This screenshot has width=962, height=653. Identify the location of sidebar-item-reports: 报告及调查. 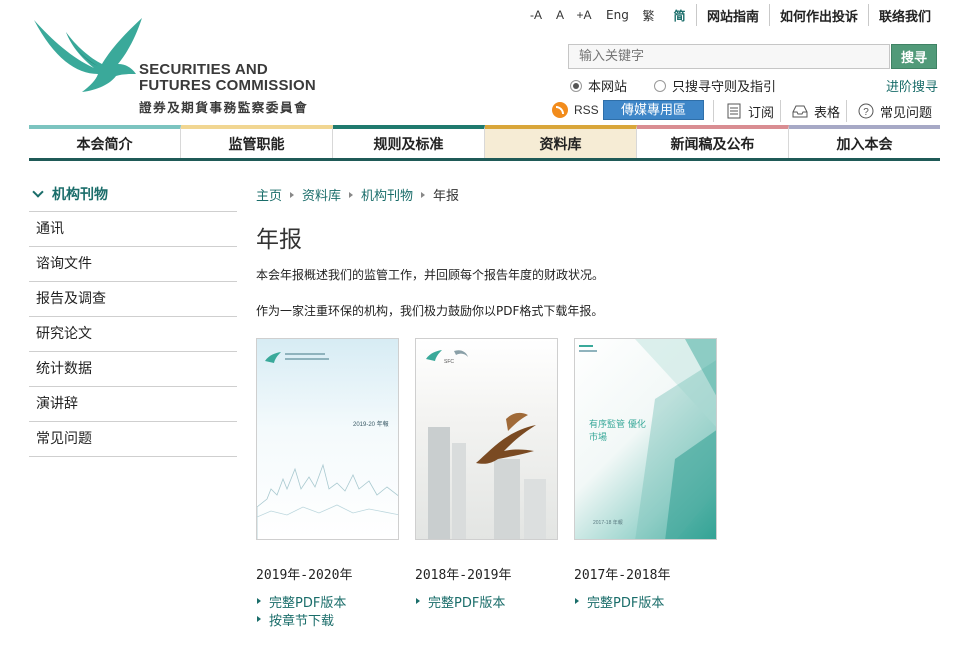
(133, 299).